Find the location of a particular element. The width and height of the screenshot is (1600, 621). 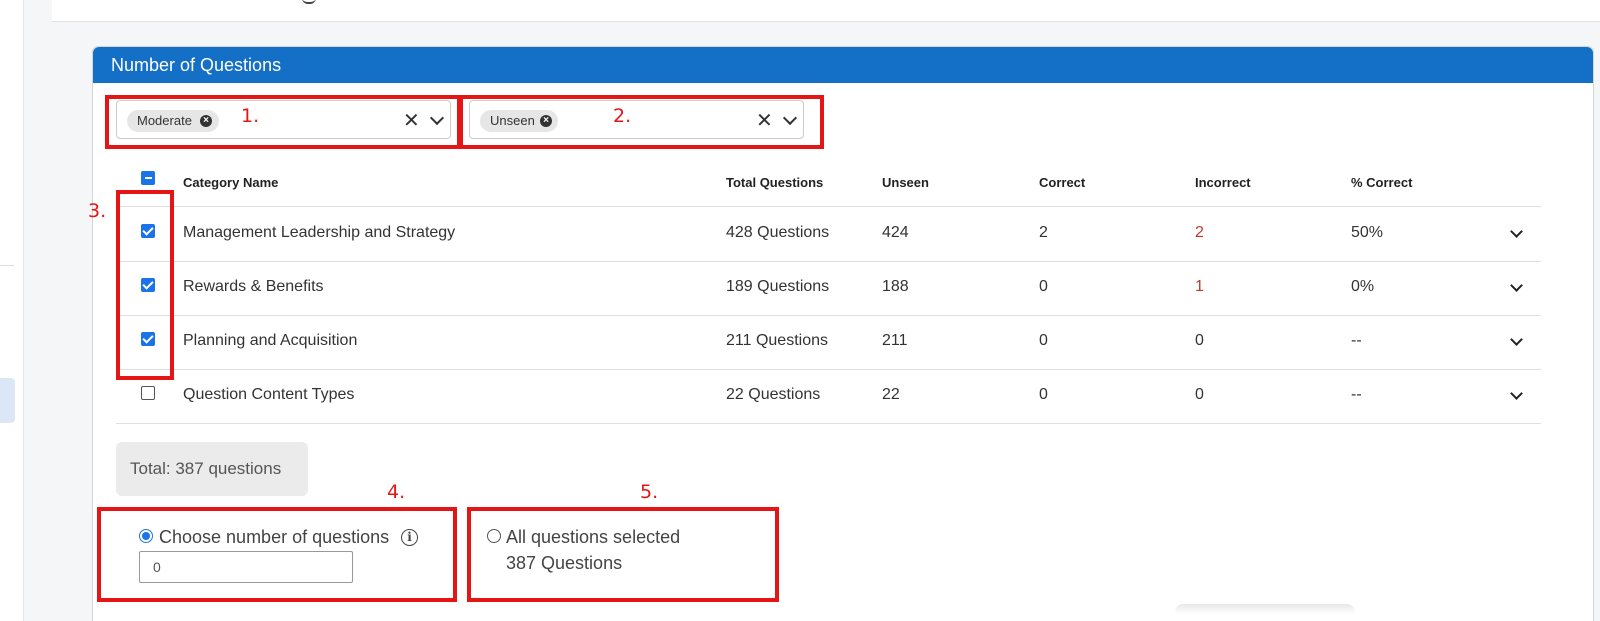

left-rail is located at coordinates (12, 310).